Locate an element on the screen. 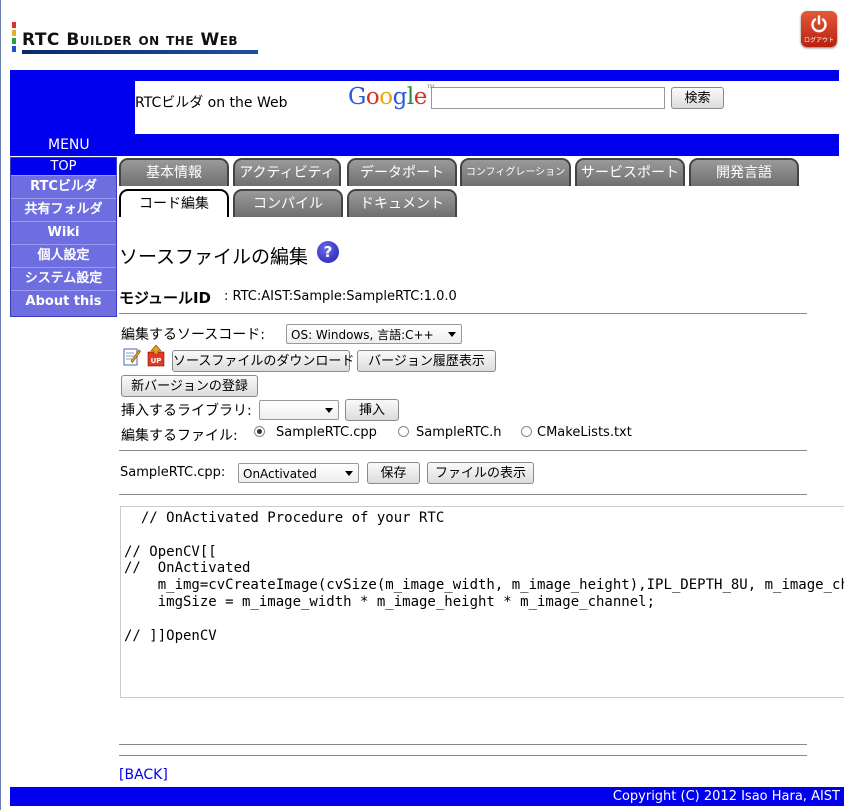  function-select-value: OnActivated is located at coordinates (280, 474).